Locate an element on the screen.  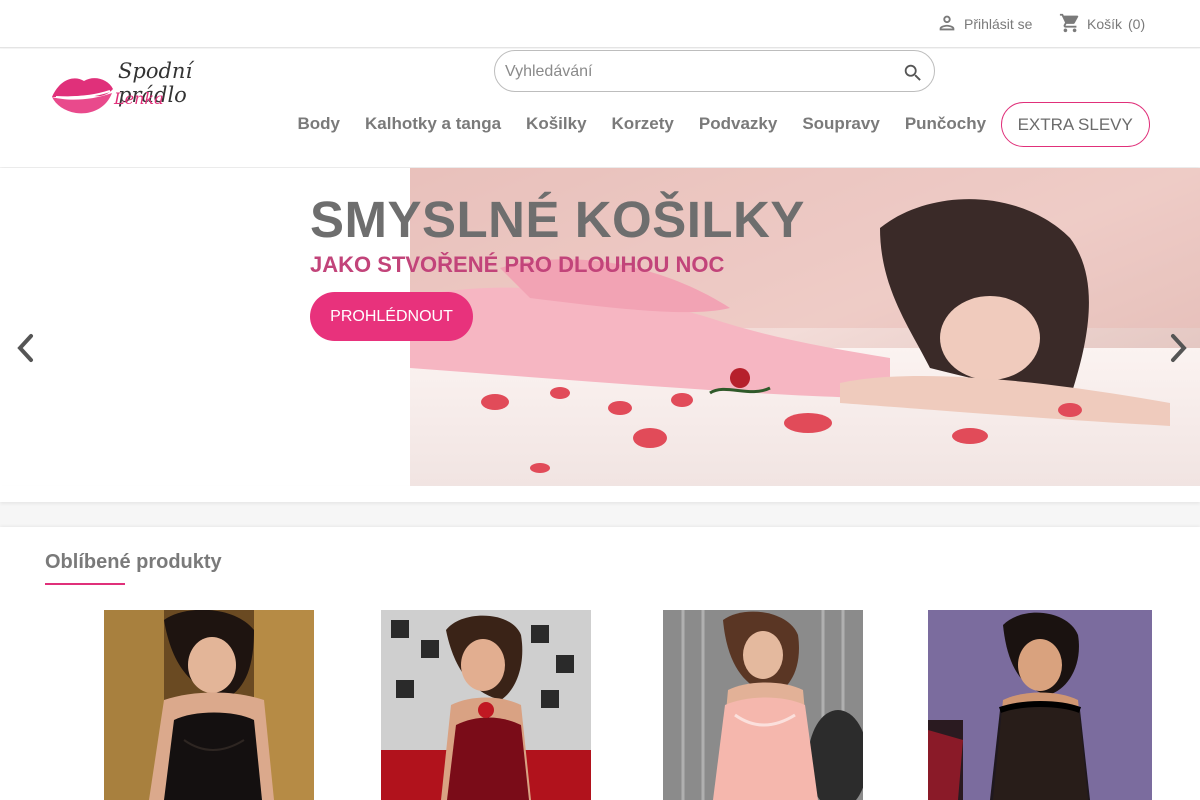
nav-item-podvazky: Podvazky is located at coordinates (737, 124).